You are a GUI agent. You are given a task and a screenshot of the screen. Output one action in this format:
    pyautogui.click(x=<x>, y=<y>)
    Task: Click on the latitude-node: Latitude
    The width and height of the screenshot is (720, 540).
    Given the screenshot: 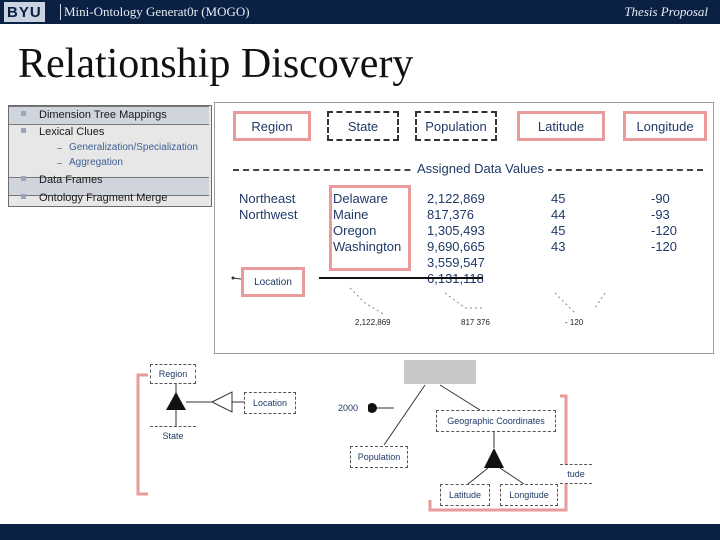 What is the action you would take?
    pyautogui.click(x=465, y=495)
    